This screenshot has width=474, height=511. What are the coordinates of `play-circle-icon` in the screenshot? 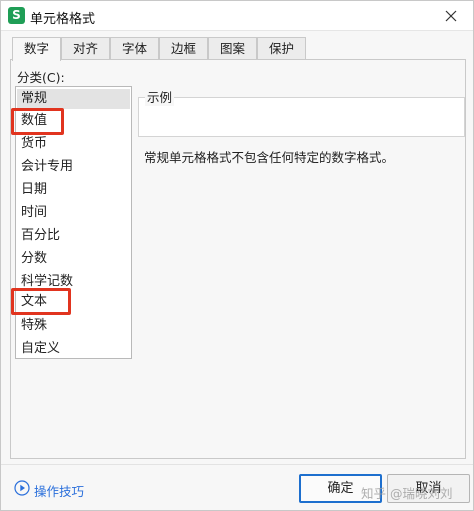 It's located at (22, 488).